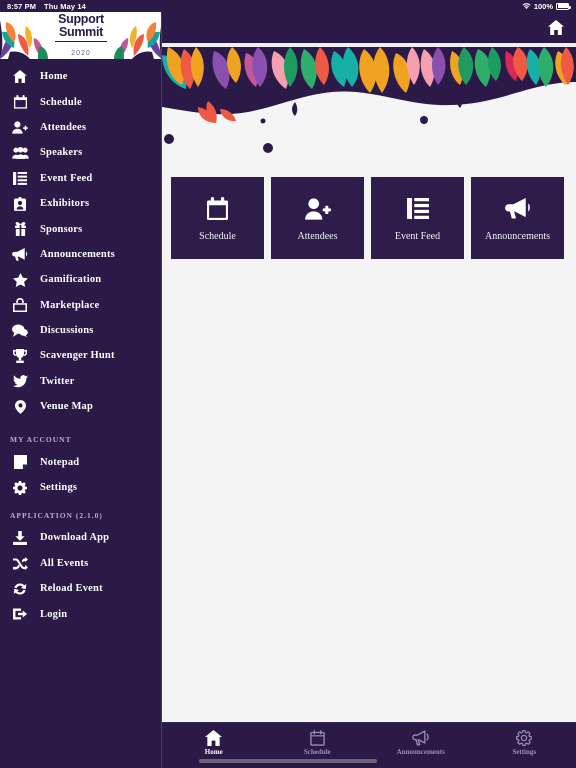 This screenshot has width=576, height=768. I want to click on tropical-foliage-illustration, so click(369, 102).